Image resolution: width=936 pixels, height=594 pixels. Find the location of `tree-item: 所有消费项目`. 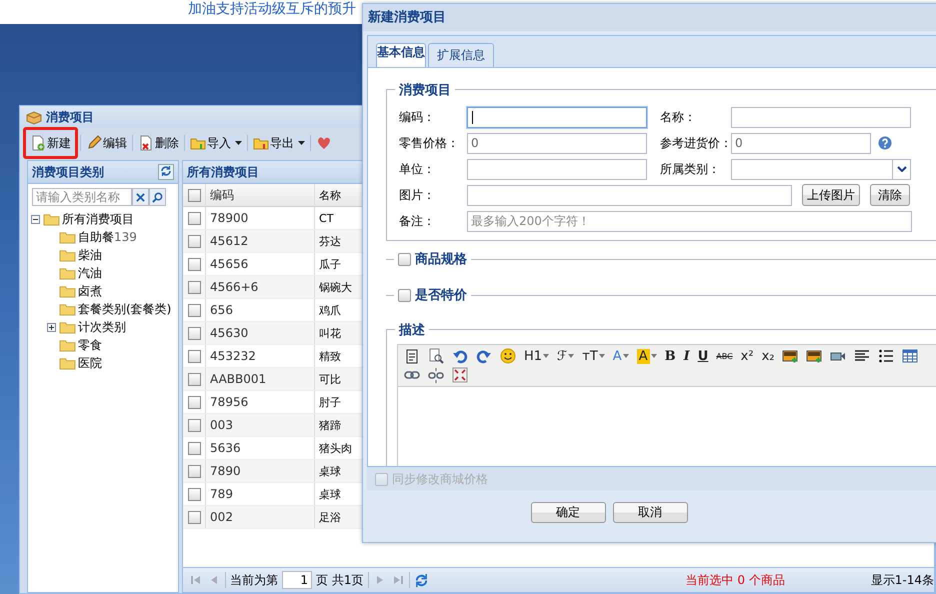

tree-item: 所有消费项目 is located at coordinates (98, 219).